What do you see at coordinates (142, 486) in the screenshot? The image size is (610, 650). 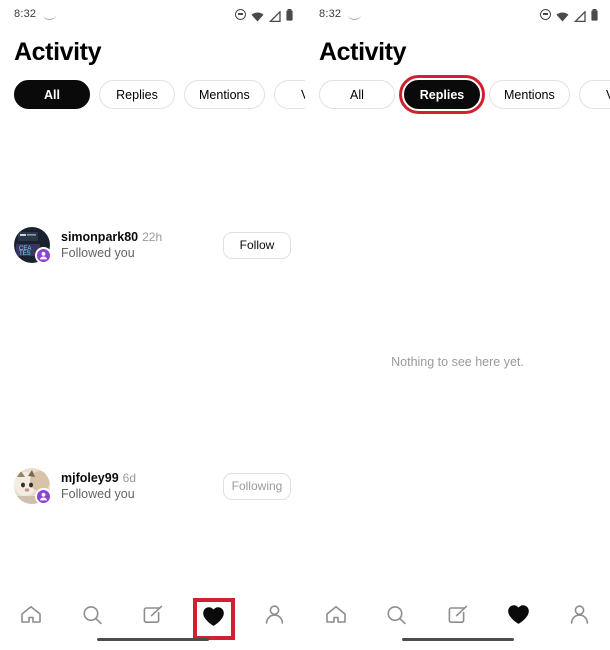 I see `activity-row-text: mjfoley99 6d Followed you` at bounding box center [142, 486].